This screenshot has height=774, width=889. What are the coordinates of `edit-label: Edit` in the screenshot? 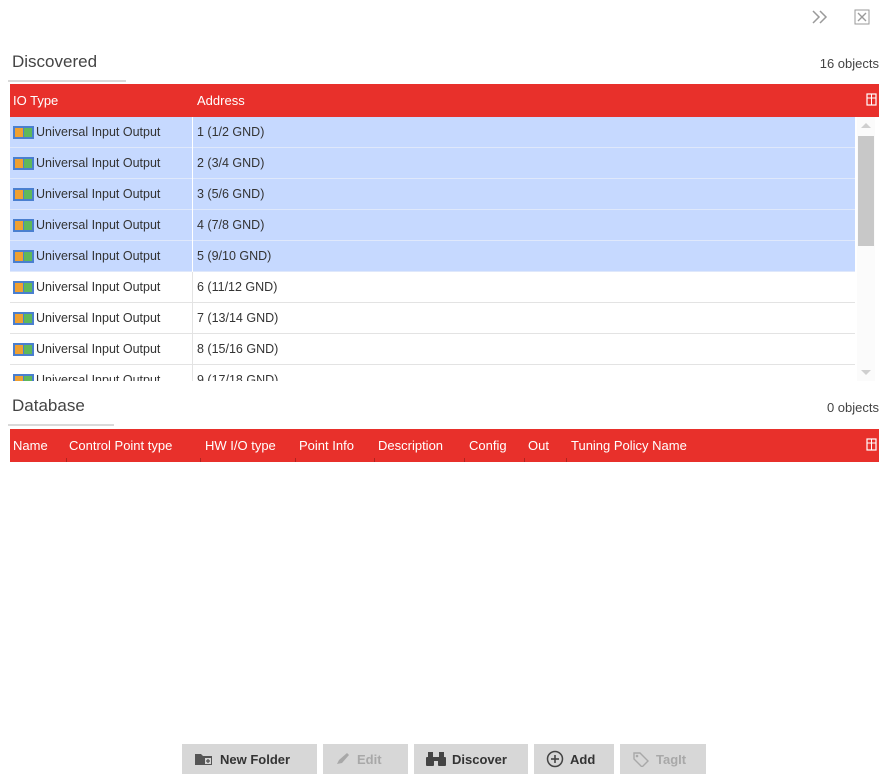 It's located at (369, 759).